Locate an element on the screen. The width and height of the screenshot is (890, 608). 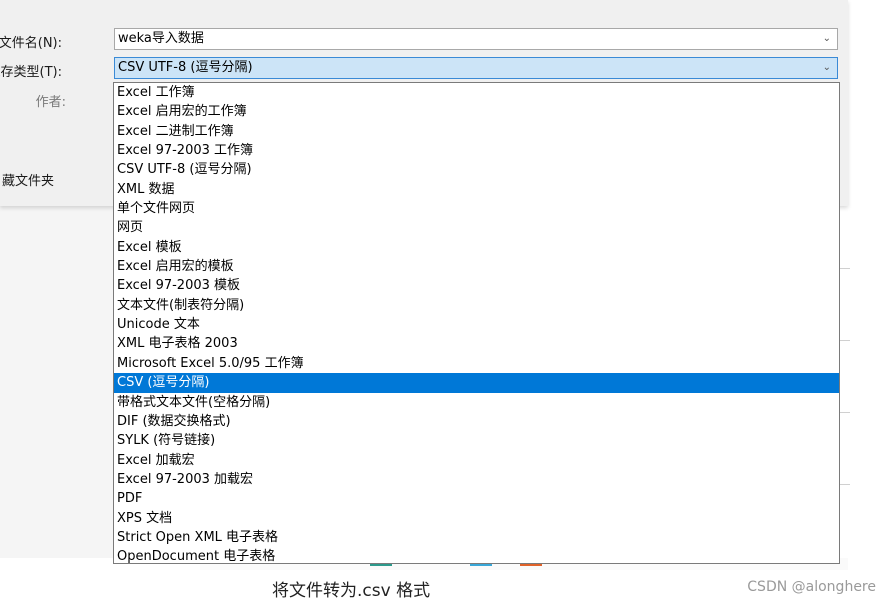
dropdown-option: Excel 97-2003 模板 is located at coordinates (476, 285).